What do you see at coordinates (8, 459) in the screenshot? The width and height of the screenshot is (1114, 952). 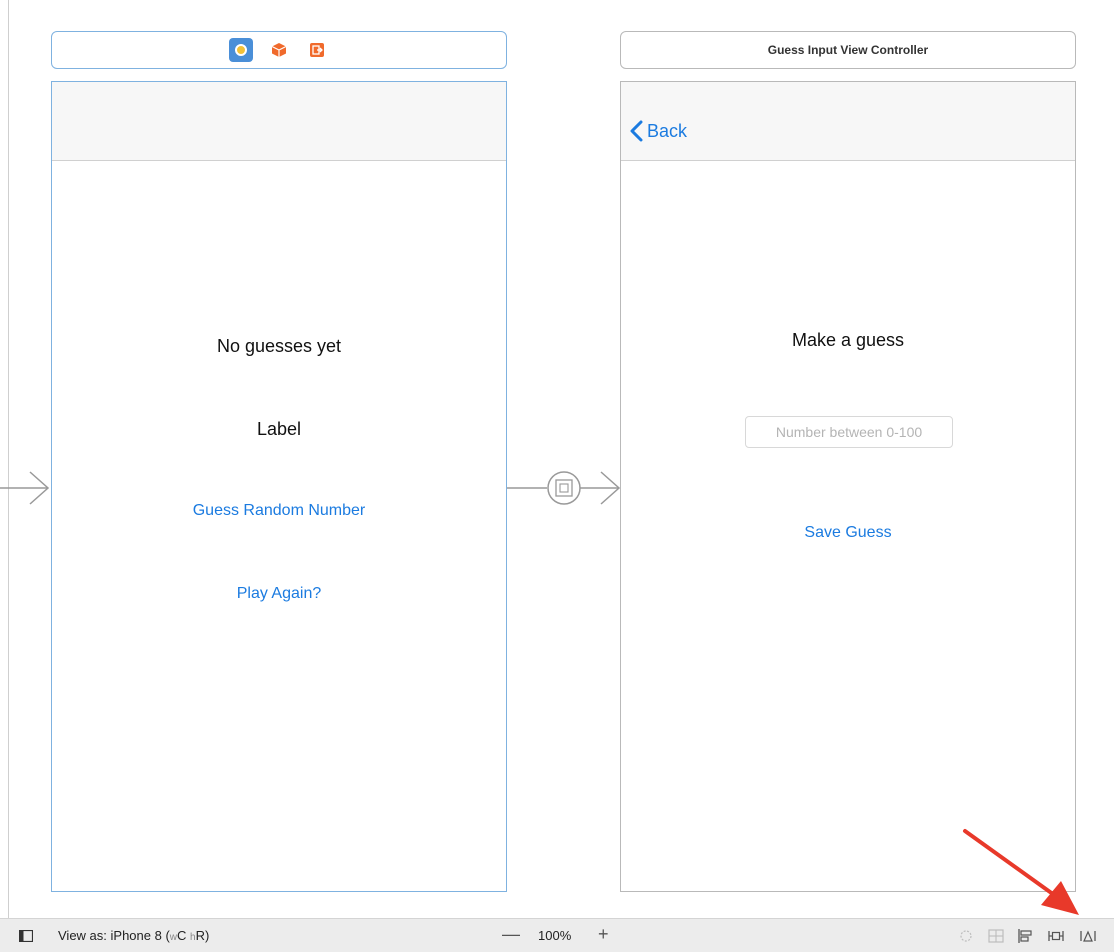 I see `canvas-left-edge` at bounding box center [8, 459].